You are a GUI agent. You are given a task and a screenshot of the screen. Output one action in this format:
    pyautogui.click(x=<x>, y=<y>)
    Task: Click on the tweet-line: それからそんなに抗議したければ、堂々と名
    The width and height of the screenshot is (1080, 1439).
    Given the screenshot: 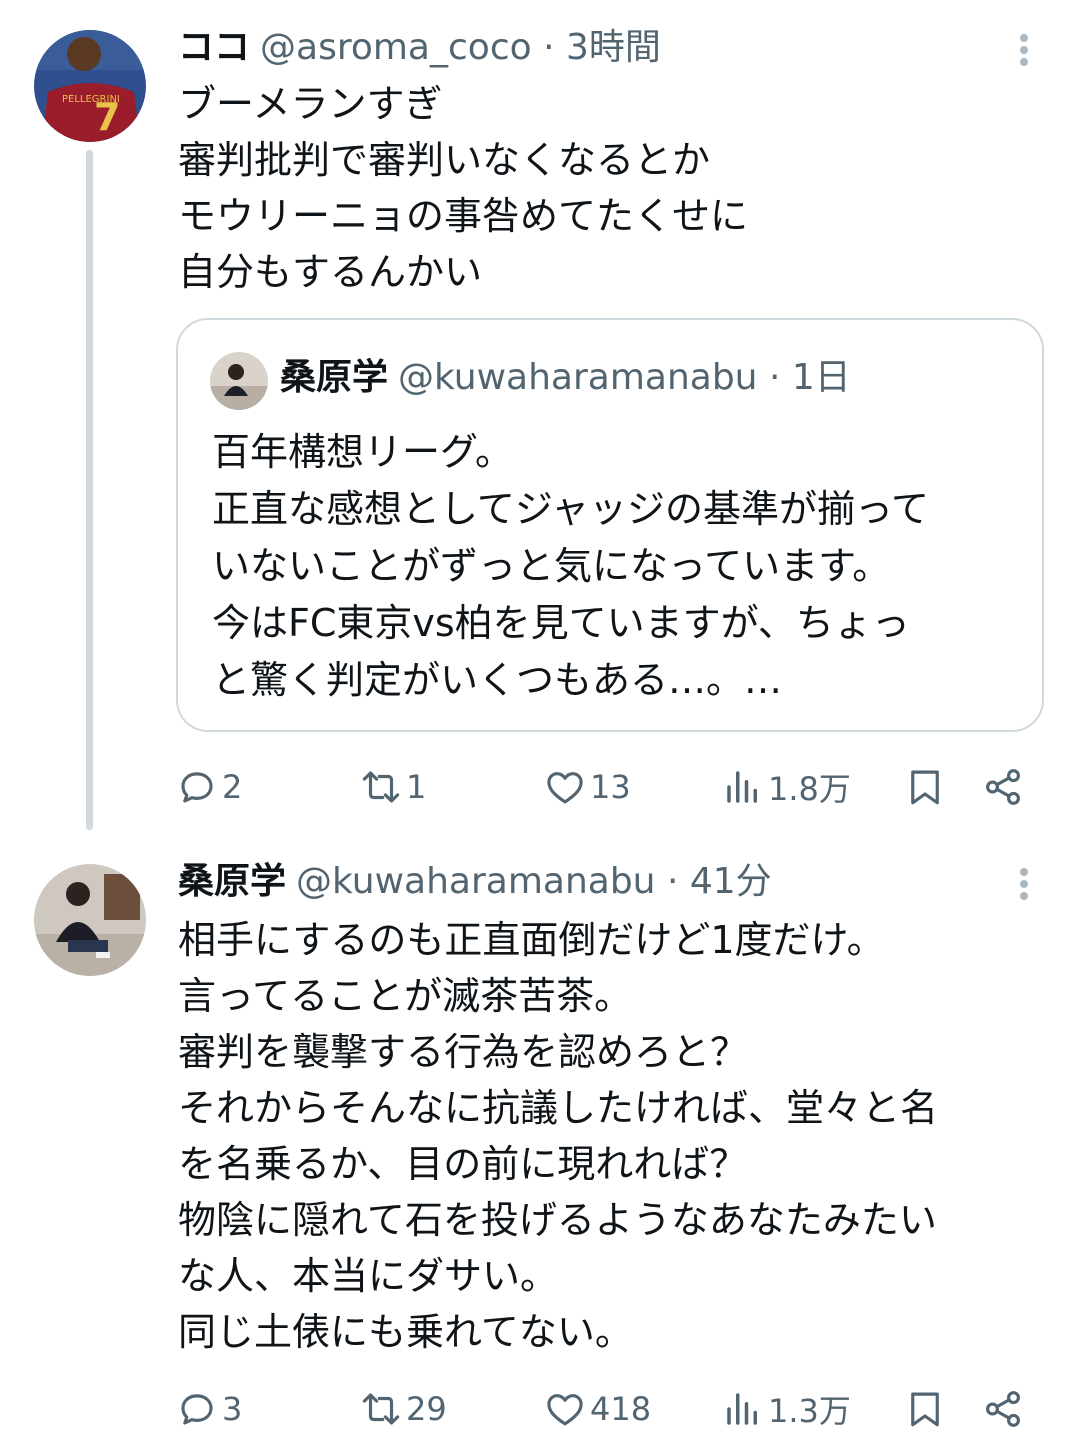 What is the action you would take?
    pyautogui.click(x=558, y=1108)
    